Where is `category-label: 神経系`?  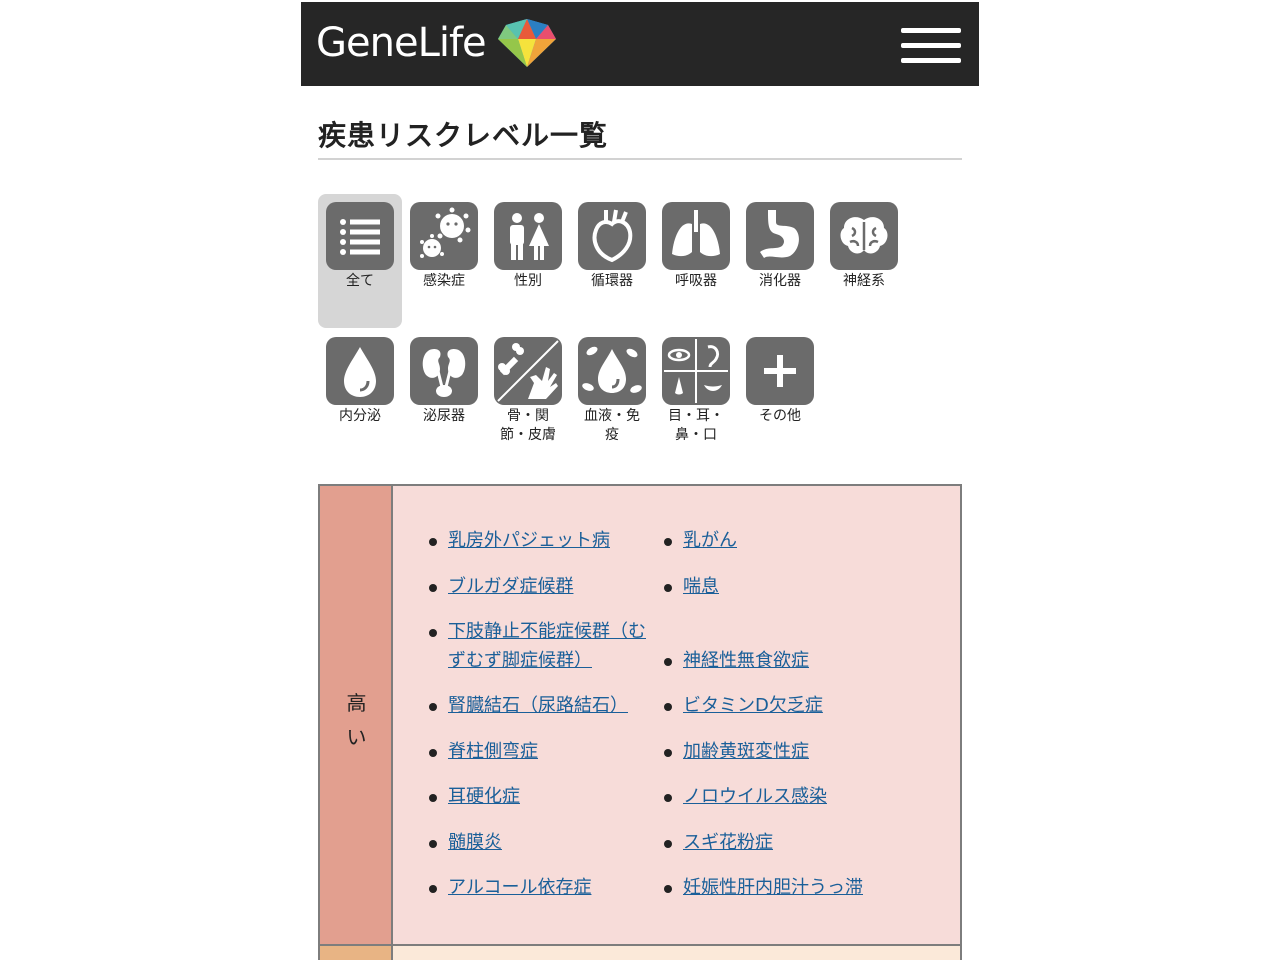
category-label: 神経系 is located at coordinates (864, 281).